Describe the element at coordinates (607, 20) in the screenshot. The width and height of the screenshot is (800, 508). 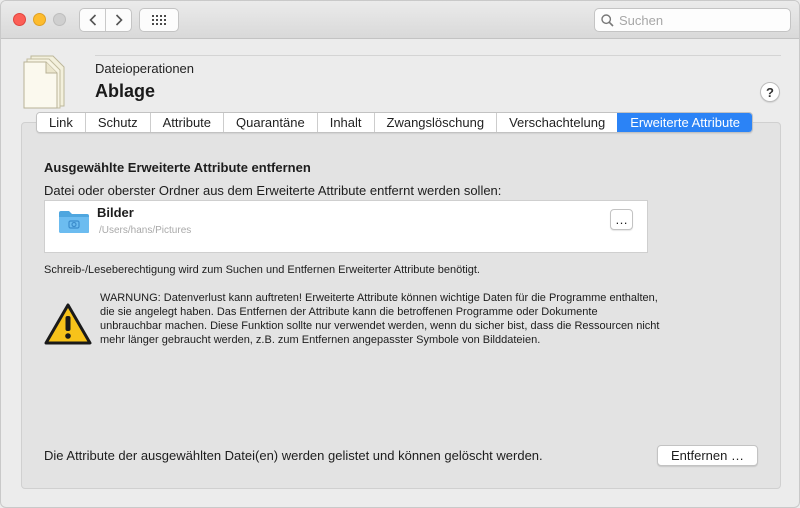
I see `search-icon` at that location.